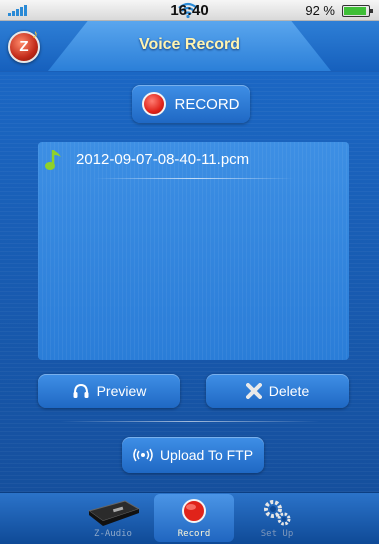 Image resolution: width=379 pixels, height=544 pixels. I want to click on record-button: RECORD, so click(191, 104).